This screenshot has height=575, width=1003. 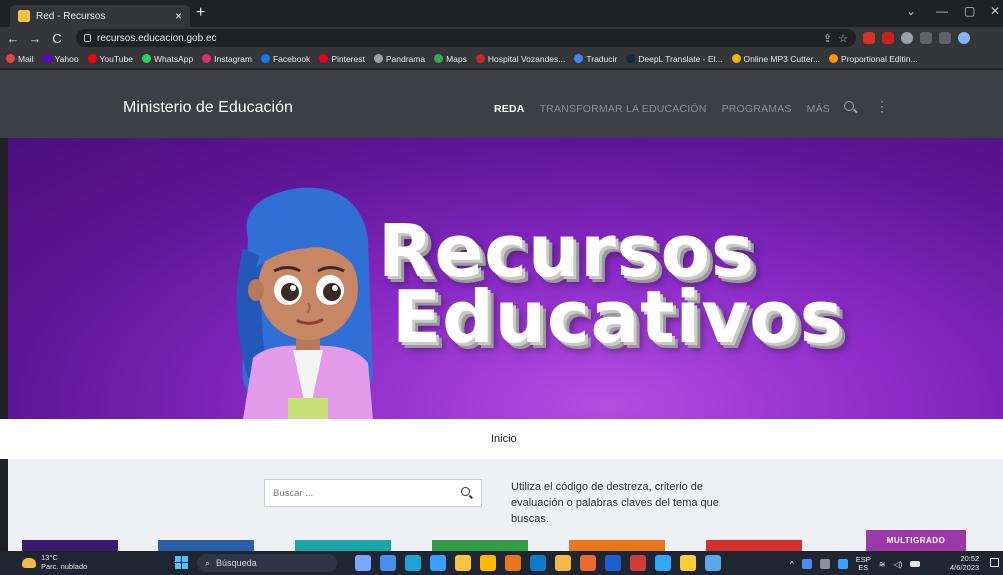 What do you see at coordinates (964, 38) in the screenshot?
I see `profile-avatar` at bounding box center [964, 38].